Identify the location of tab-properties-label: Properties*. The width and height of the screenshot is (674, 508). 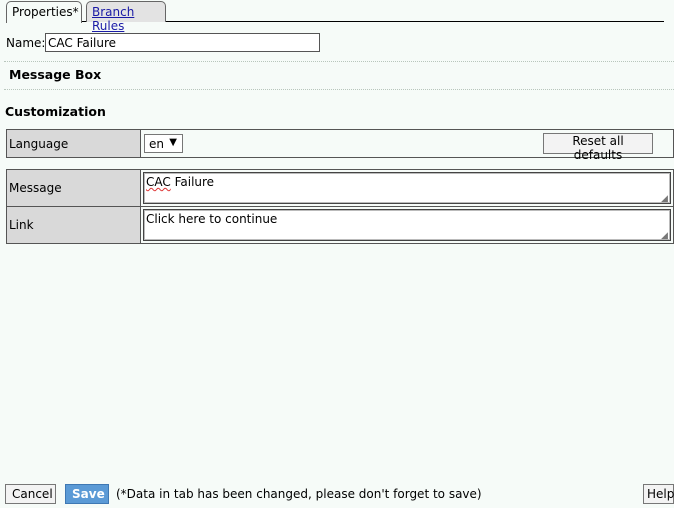
(45, 12).